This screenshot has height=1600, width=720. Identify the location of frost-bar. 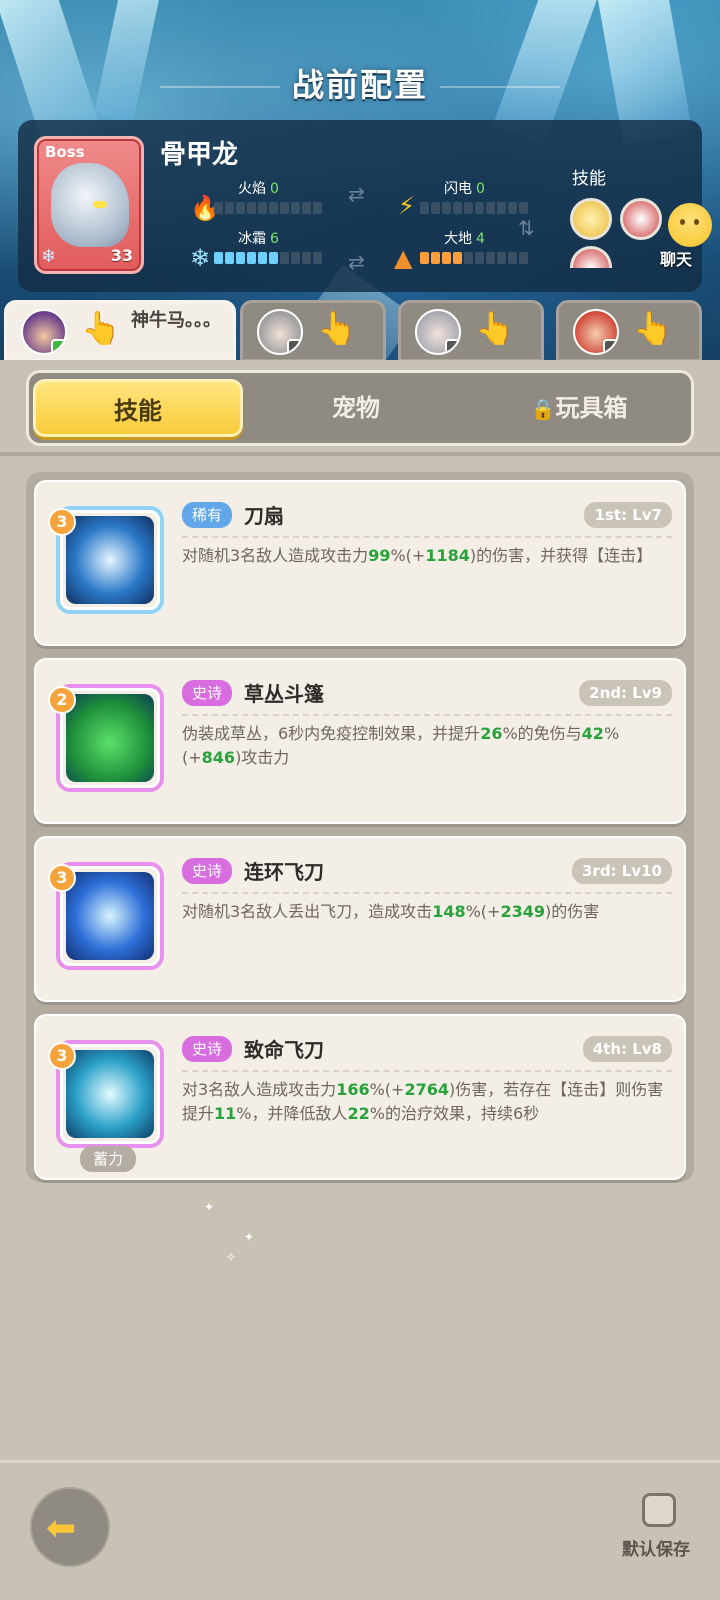
(268, 258).